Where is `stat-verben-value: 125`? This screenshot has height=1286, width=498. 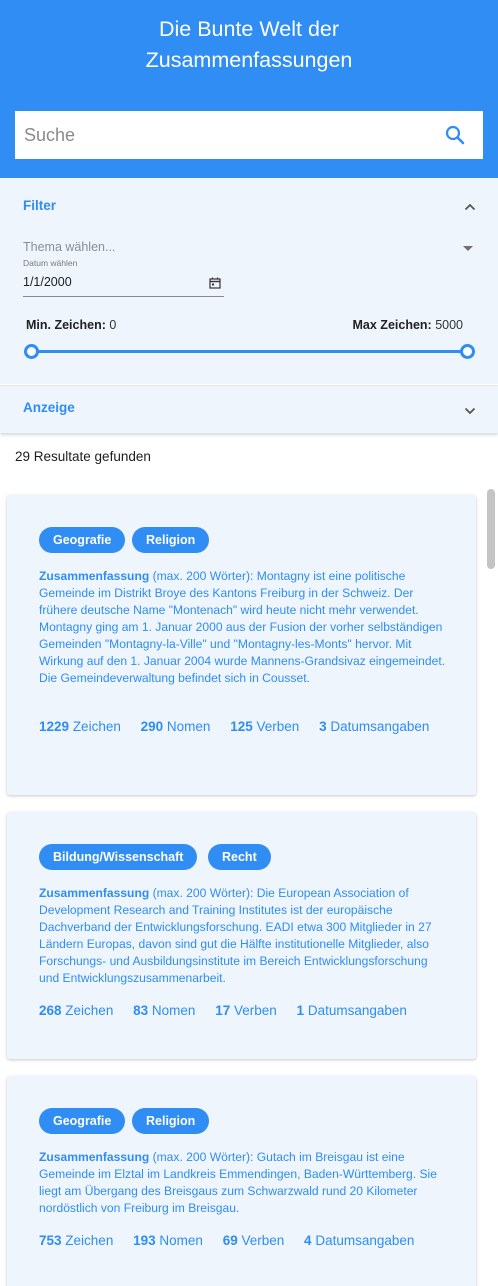
stat-verben-value: 125 is located at coordinates (241, 726).